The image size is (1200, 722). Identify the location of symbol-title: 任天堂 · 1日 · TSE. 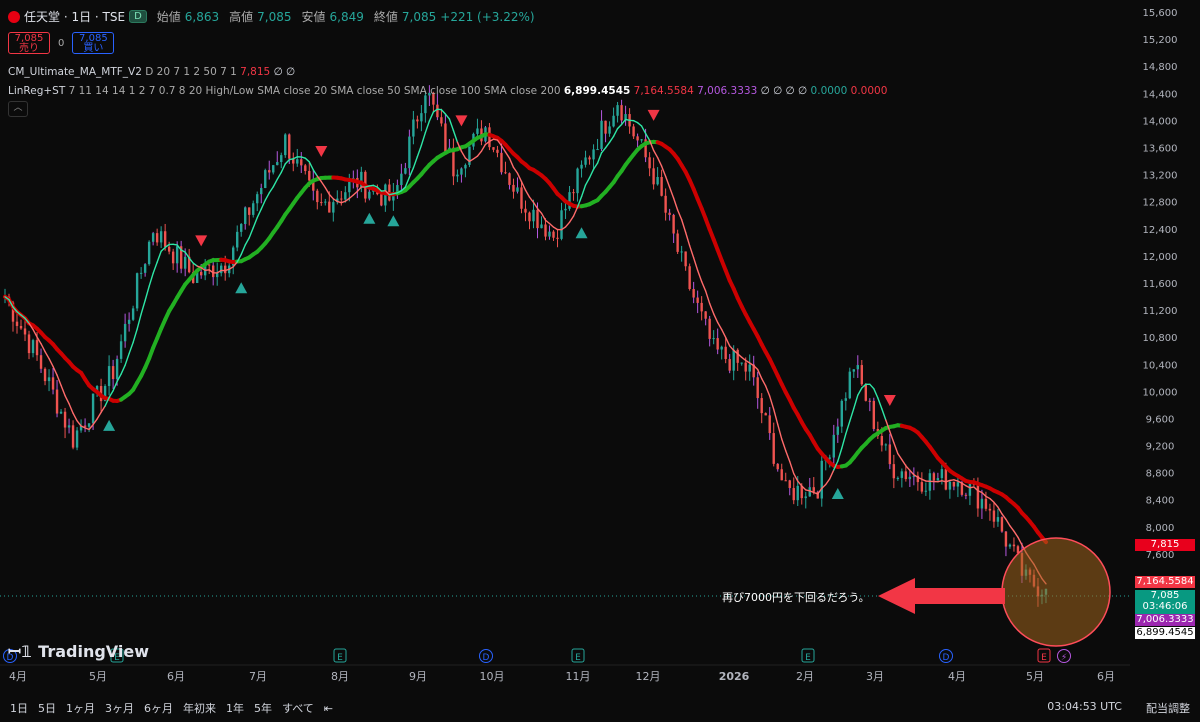
(74, 16).